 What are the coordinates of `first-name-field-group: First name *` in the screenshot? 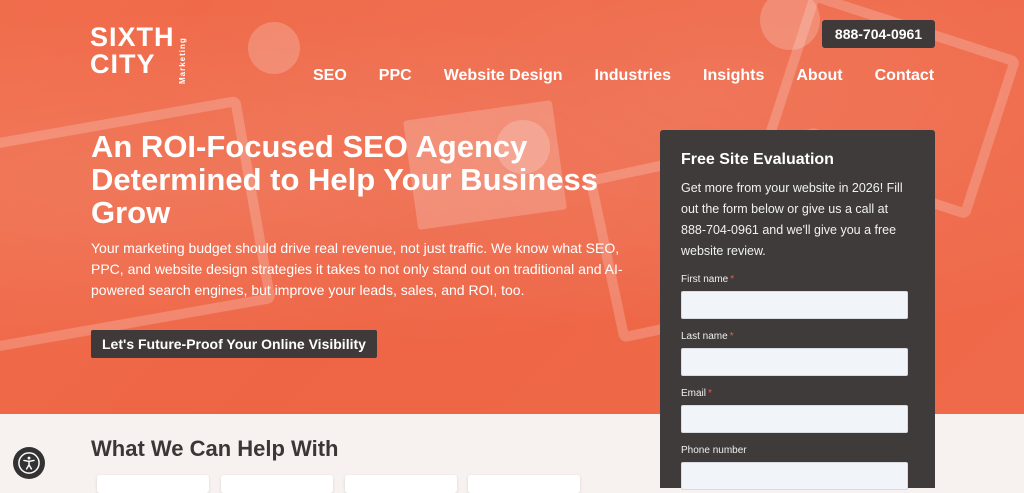 It's located at (797, 296).